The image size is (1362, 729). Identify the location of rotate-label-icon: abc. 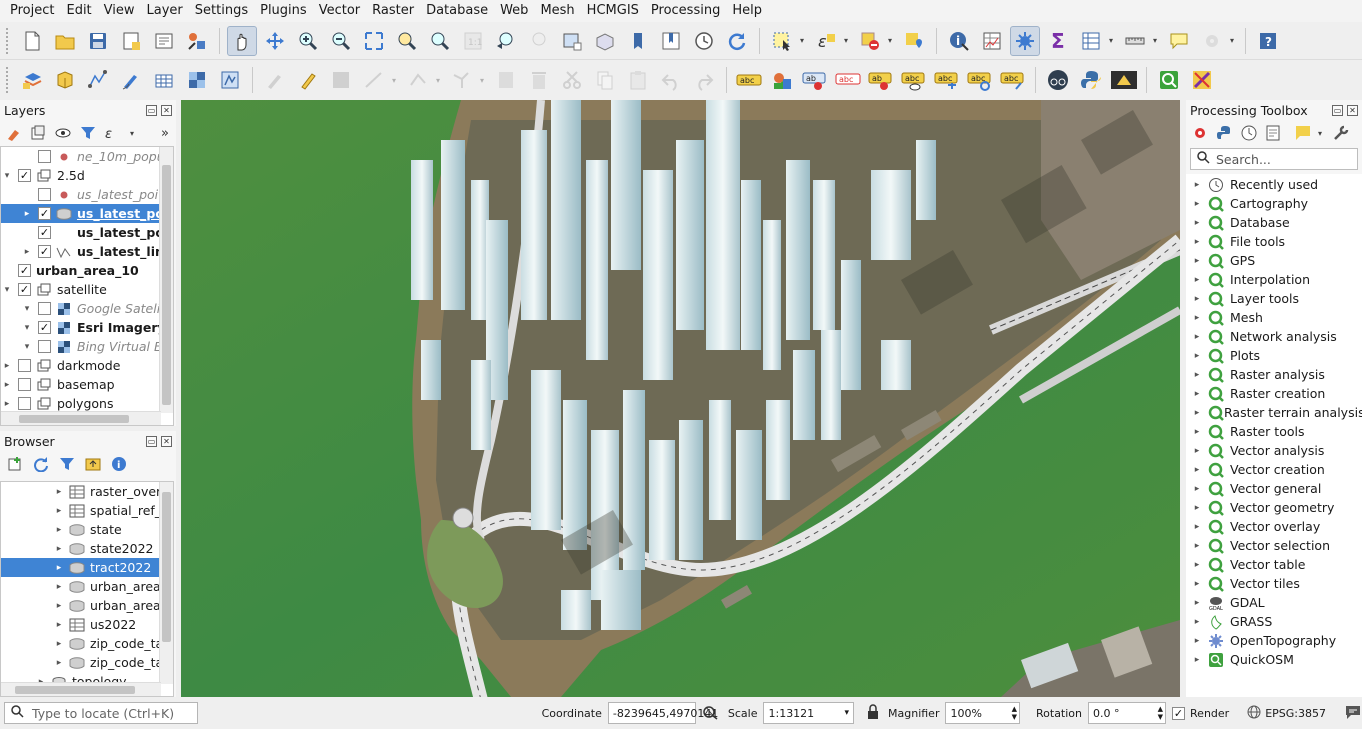
(980, 80).